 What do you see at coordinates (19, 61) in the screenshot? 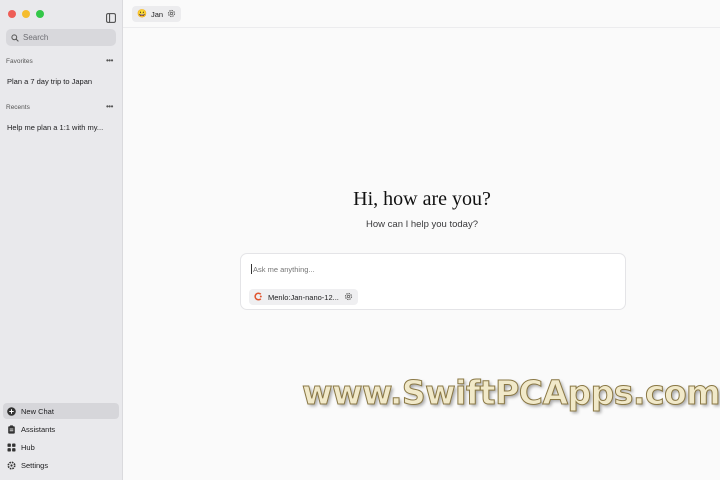
I see `favorites-label: Favorites` at bounding box center [19, 61].